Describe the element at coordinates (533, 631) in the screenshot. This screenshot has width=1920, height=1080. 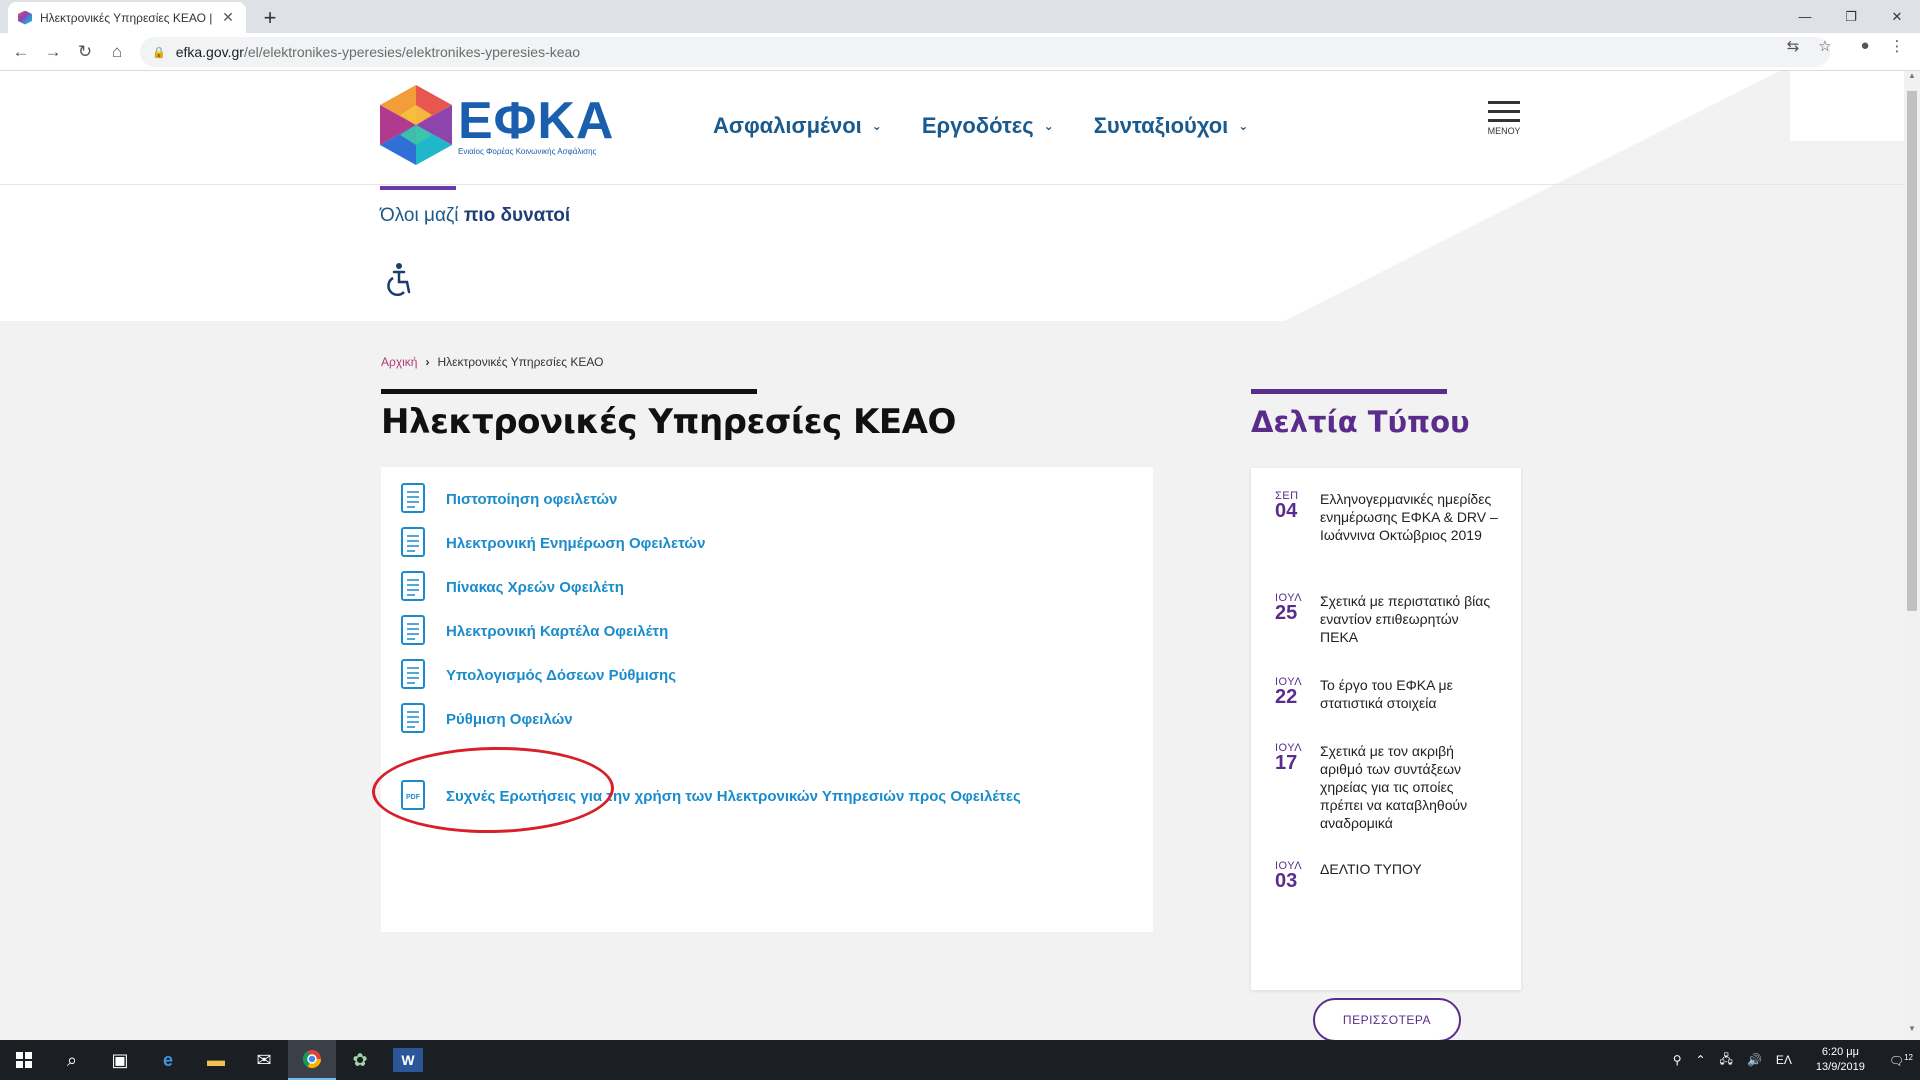
I see `service-link-debtor-electronic-card: Ηλεκτρονική Καρτέλα Οφειλέτη` at that location.